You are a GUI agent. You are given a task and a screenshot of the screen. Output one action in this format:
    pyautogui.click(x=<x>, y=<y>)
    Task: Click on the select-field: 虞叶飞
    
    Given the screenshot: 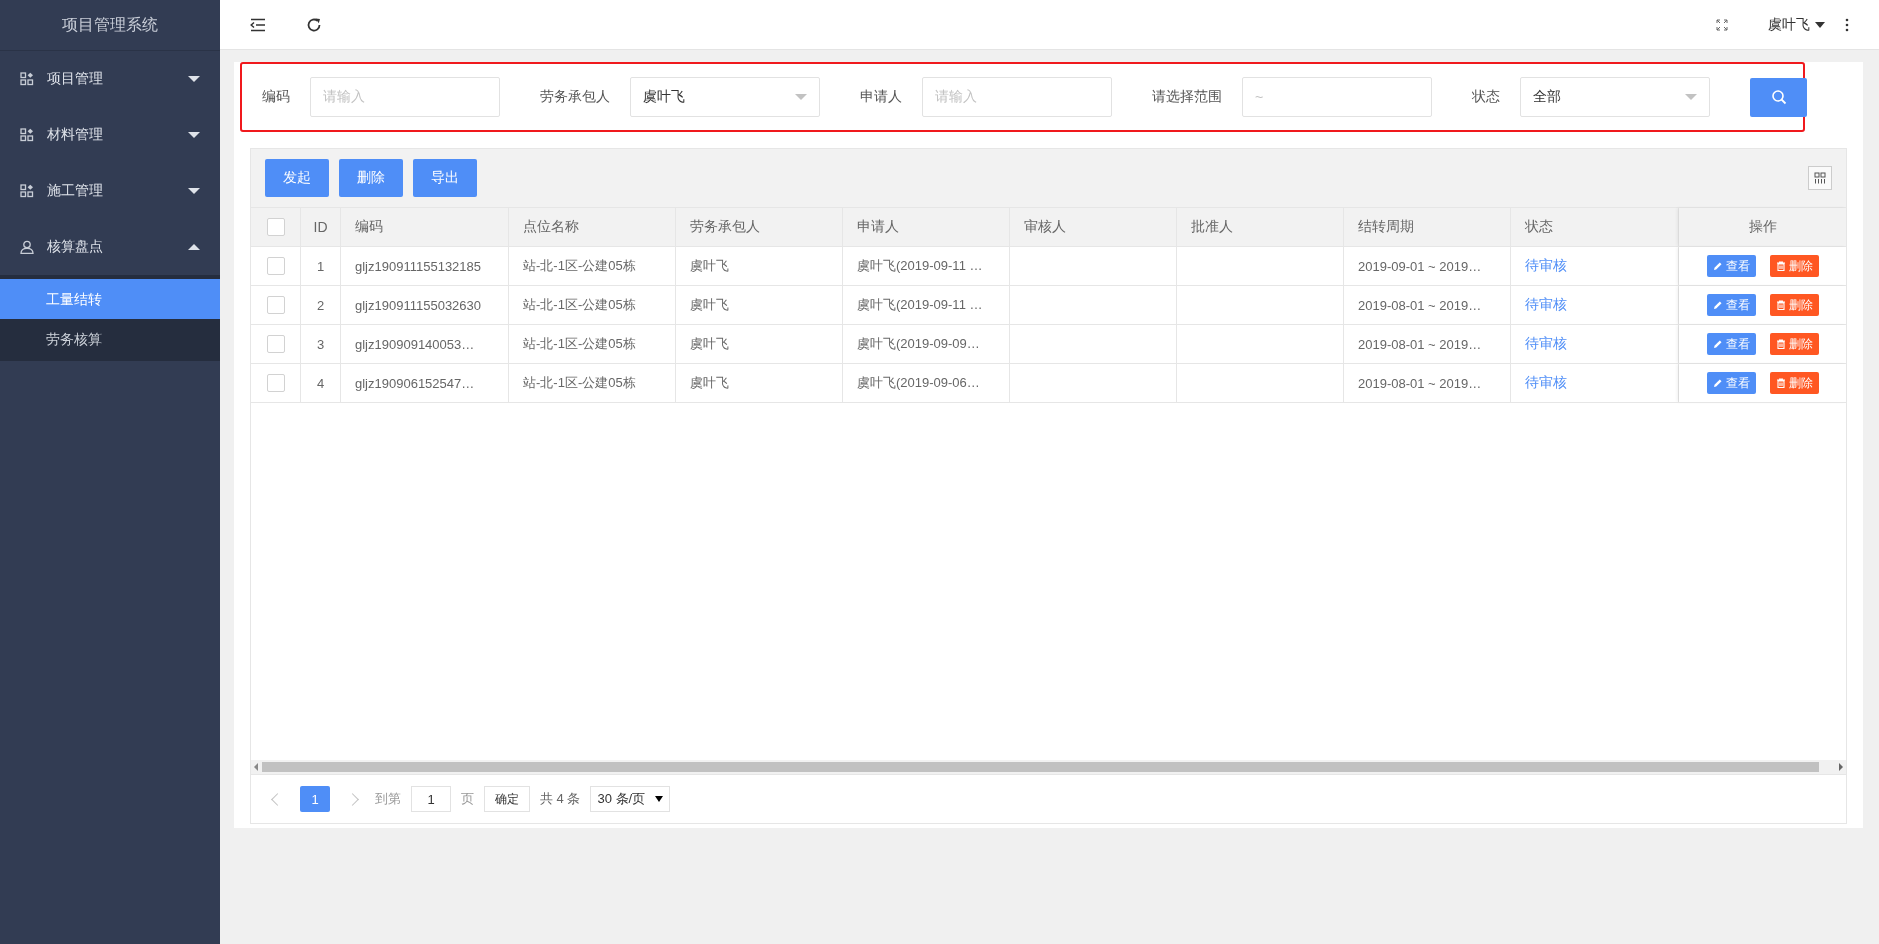 What is the action you would take?
    pyautogui.click(x=725, y=97)
    